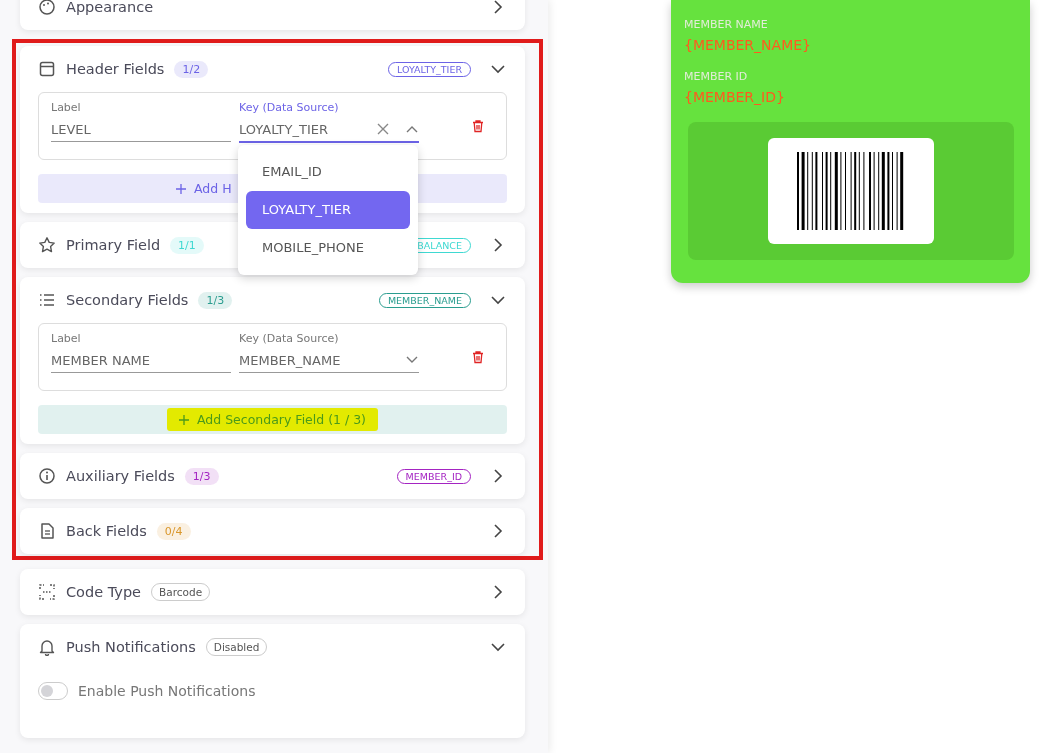  I want to click on pass-field-label: MEMBER ID, so click(716, 76).